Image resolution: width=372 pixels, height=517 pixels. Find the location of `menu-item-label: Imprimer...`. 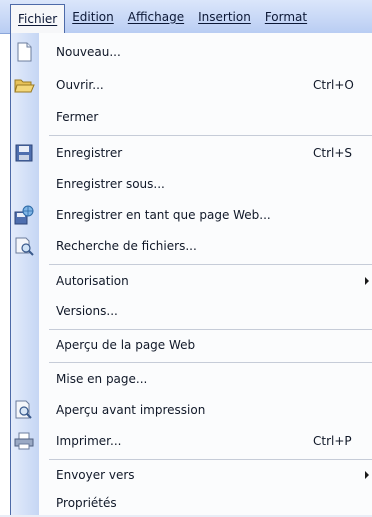

menu-item-label: Imprimer... is located at coordinates (89, 441).